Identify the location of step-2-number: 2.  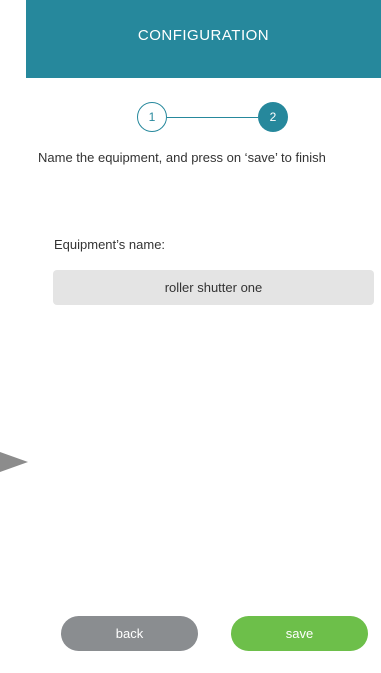
(273, 117).